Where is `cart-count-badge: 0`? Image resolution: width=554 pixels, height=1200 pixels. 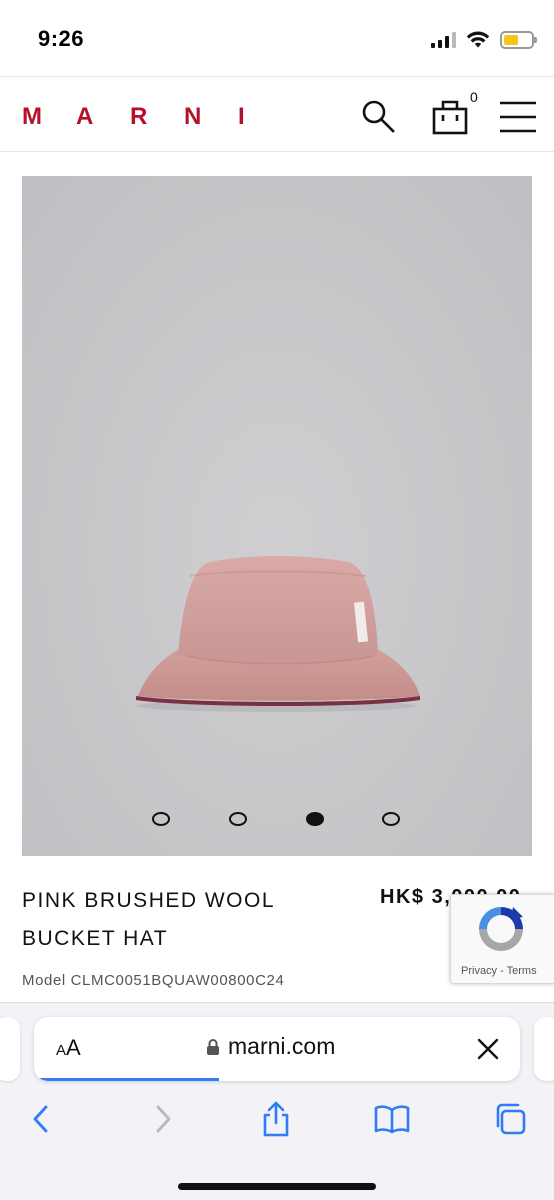
cart-count-badge: 0 is located at coordinates (474, 97).